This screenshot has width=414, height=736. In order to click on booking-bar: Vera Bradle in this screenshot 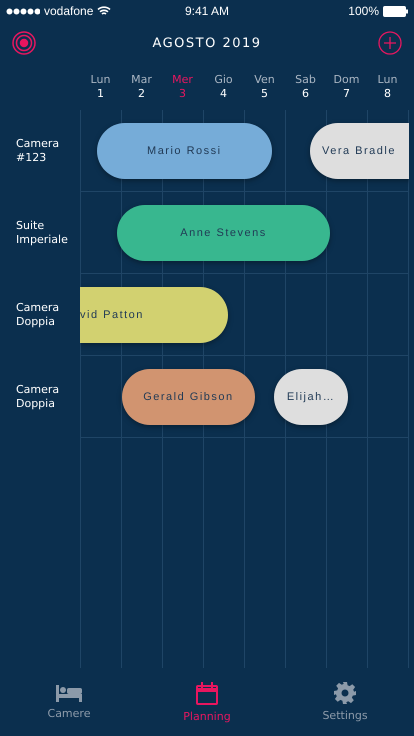, I will do `click(359, 151)`.